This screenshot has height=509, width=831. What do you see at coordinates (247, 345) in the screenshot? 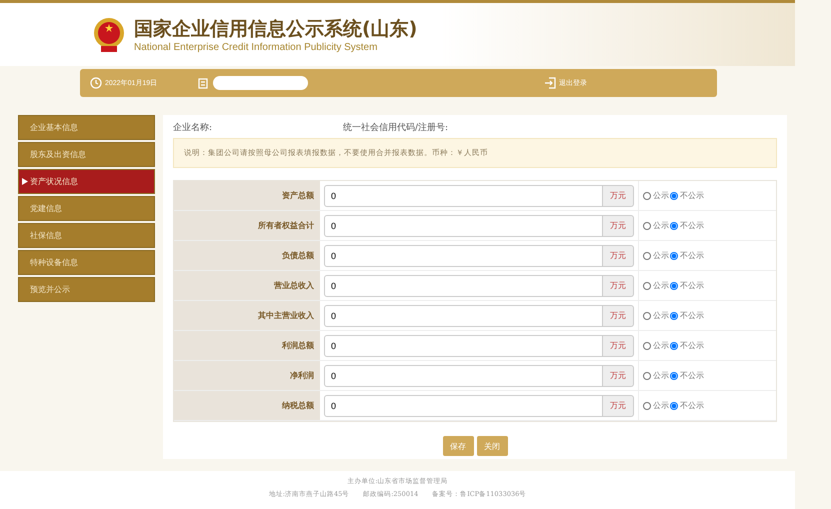
I see `field-label: 利润总额` at bounding box center [247, 345].